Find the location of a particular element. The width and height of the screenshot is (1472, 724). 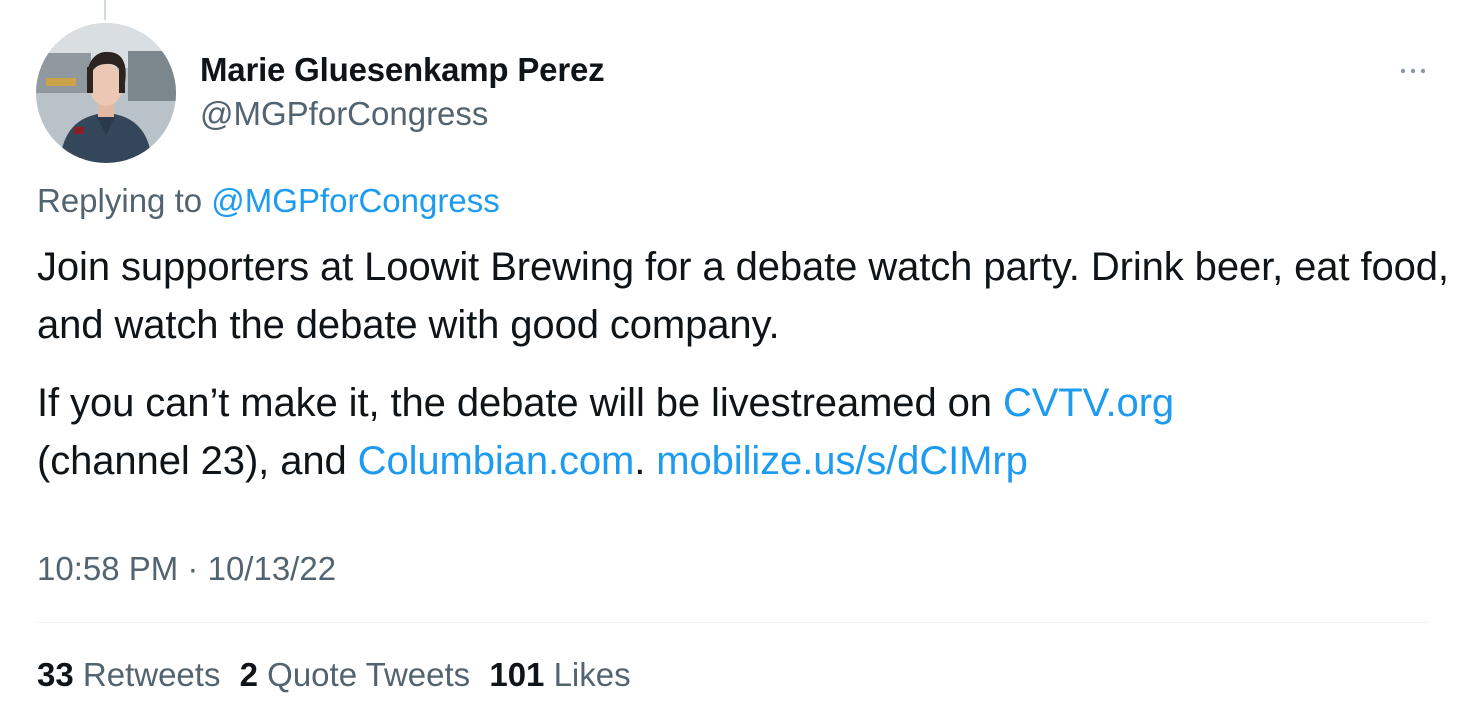

retweets-stat: 33 Retweets is located at coordinates (128, 674).